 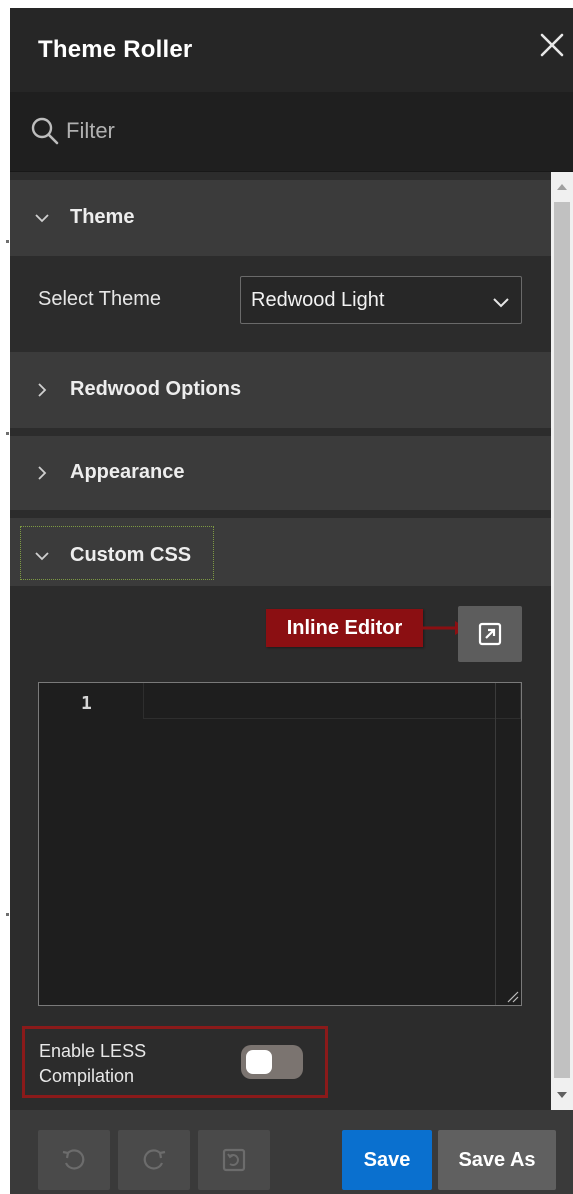 What do you see at coordinates (127, 472) in the screenshot?
I see `section-appearance-label: Appearance` at bounding box center [127, 472].